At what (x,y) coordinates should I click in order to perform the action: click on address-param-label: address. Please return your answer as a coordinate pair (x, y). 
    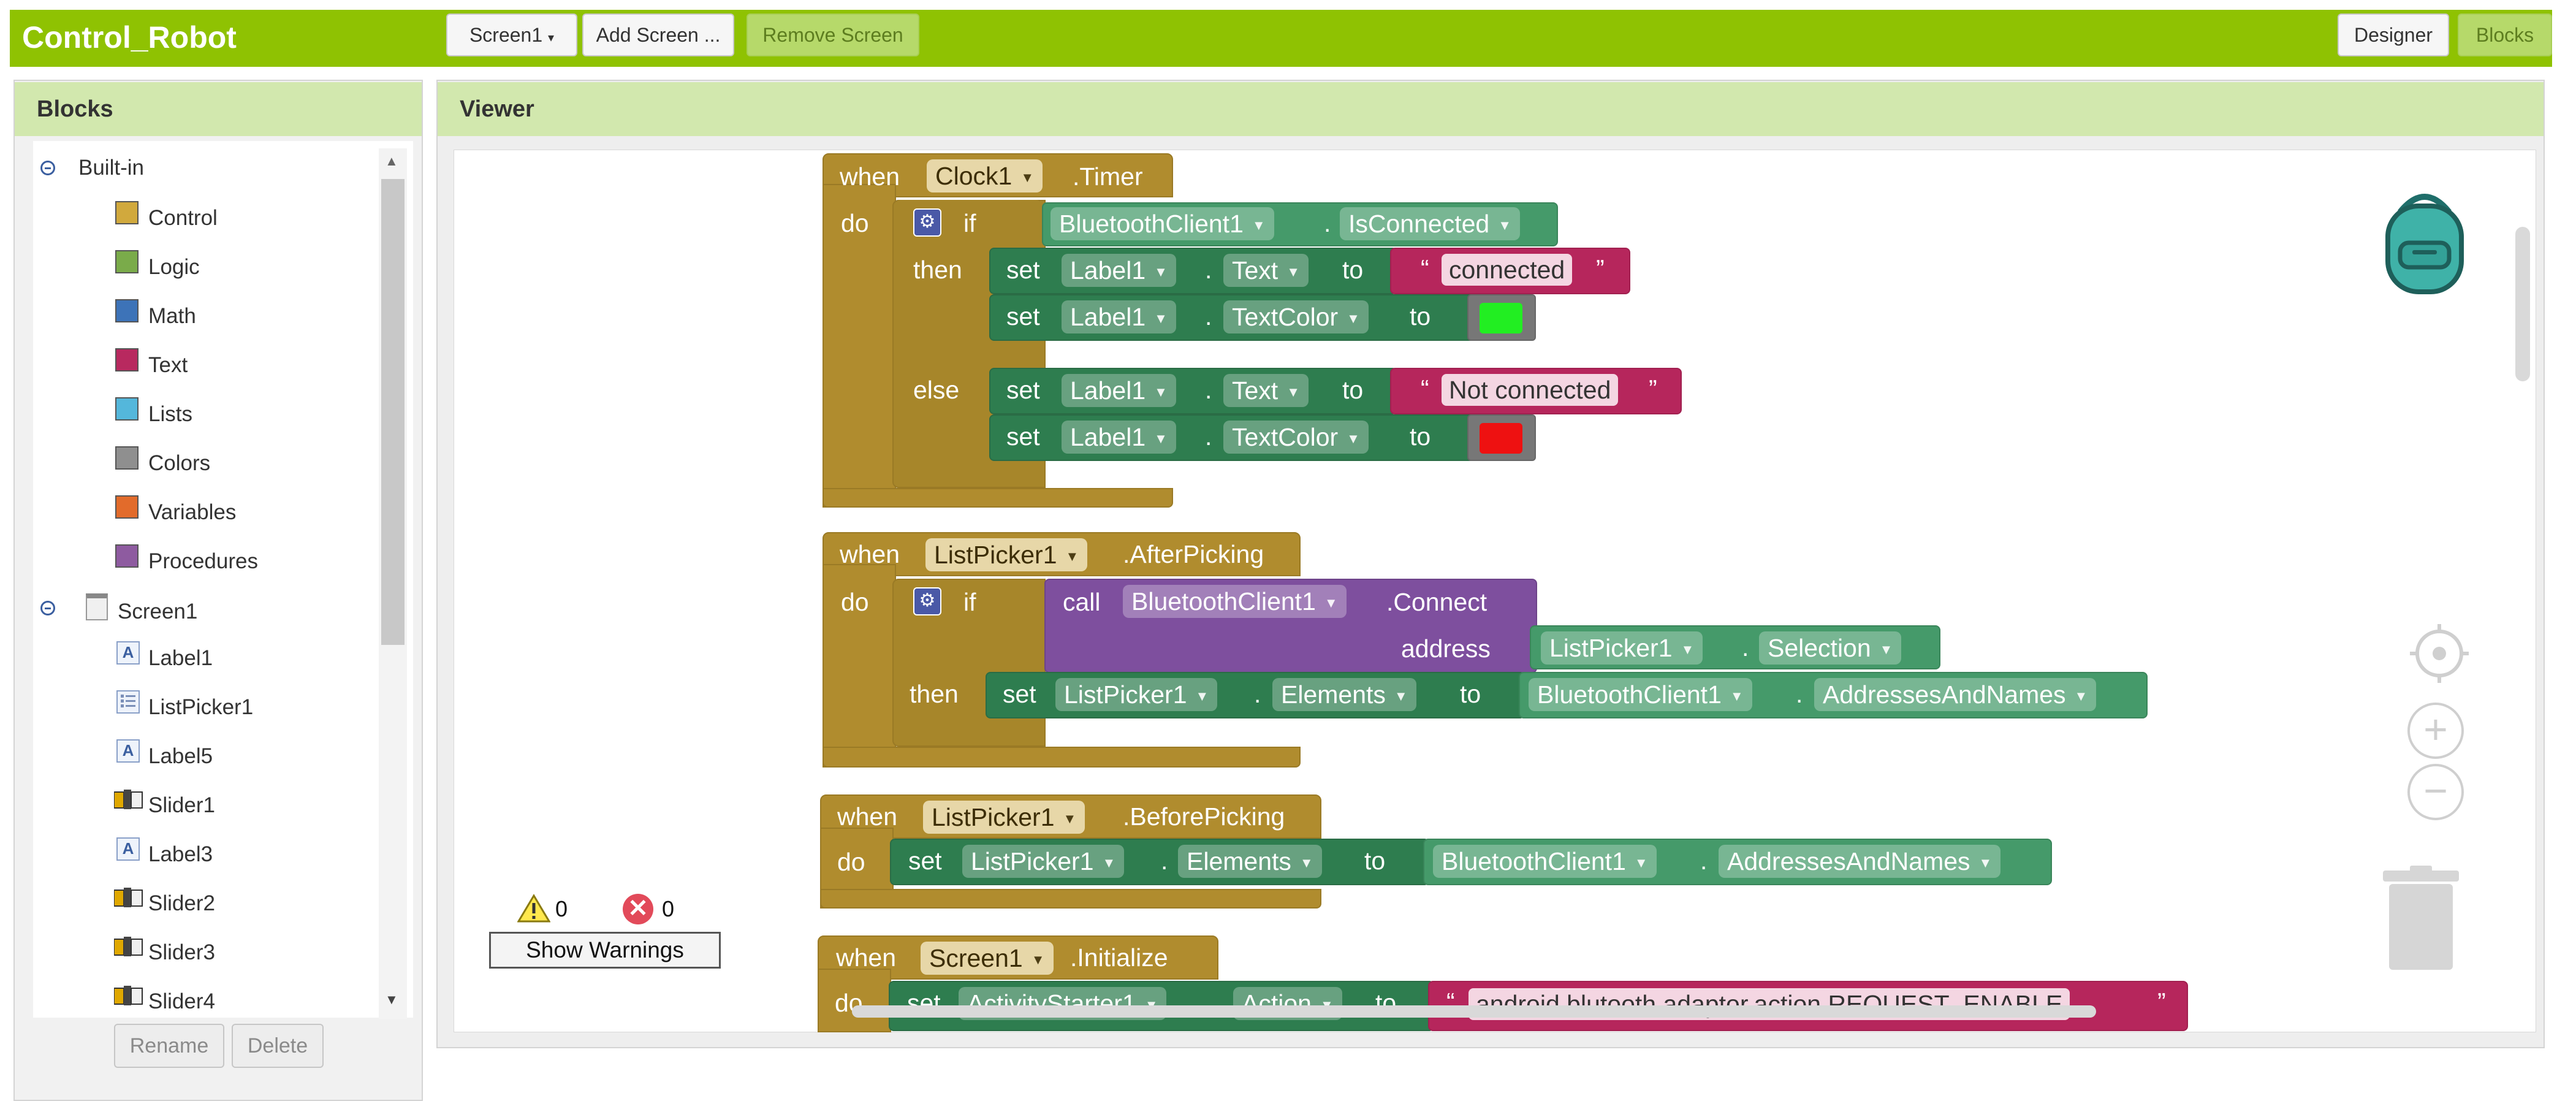
    Looking at the image, I should click on (1446, 648).